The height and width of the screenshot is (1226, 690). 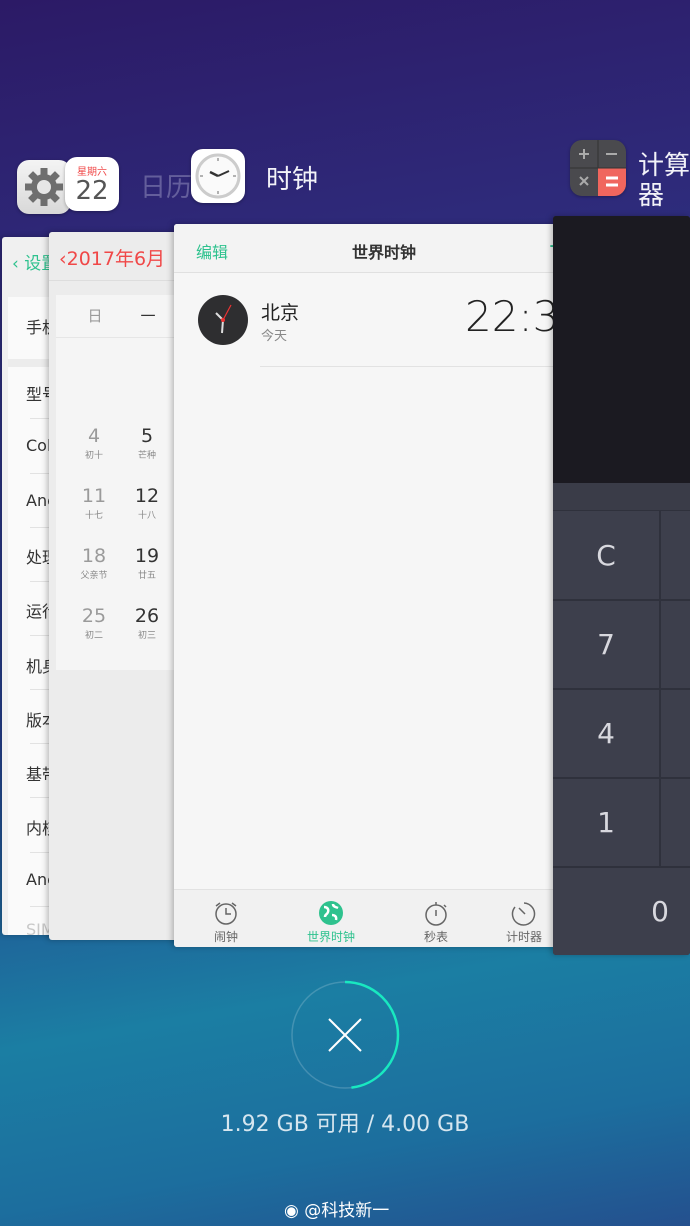 I want to click on lunar-label: 初三, so click(x=146, y=636).